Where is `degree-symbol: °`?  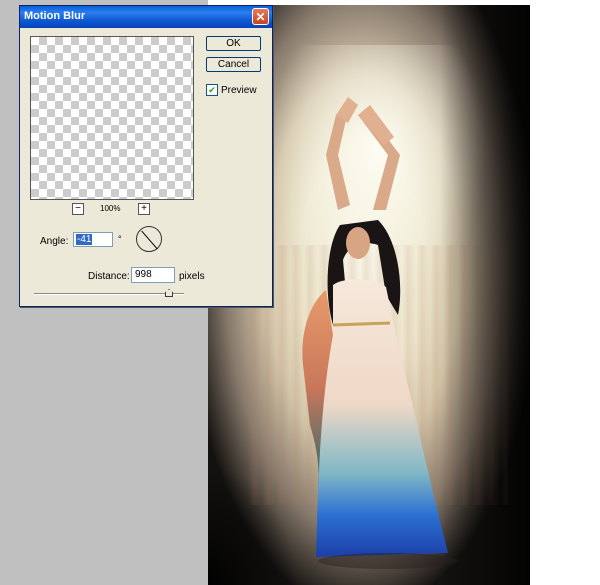 degree-symbol: ° is located at coordinates (120, 239).